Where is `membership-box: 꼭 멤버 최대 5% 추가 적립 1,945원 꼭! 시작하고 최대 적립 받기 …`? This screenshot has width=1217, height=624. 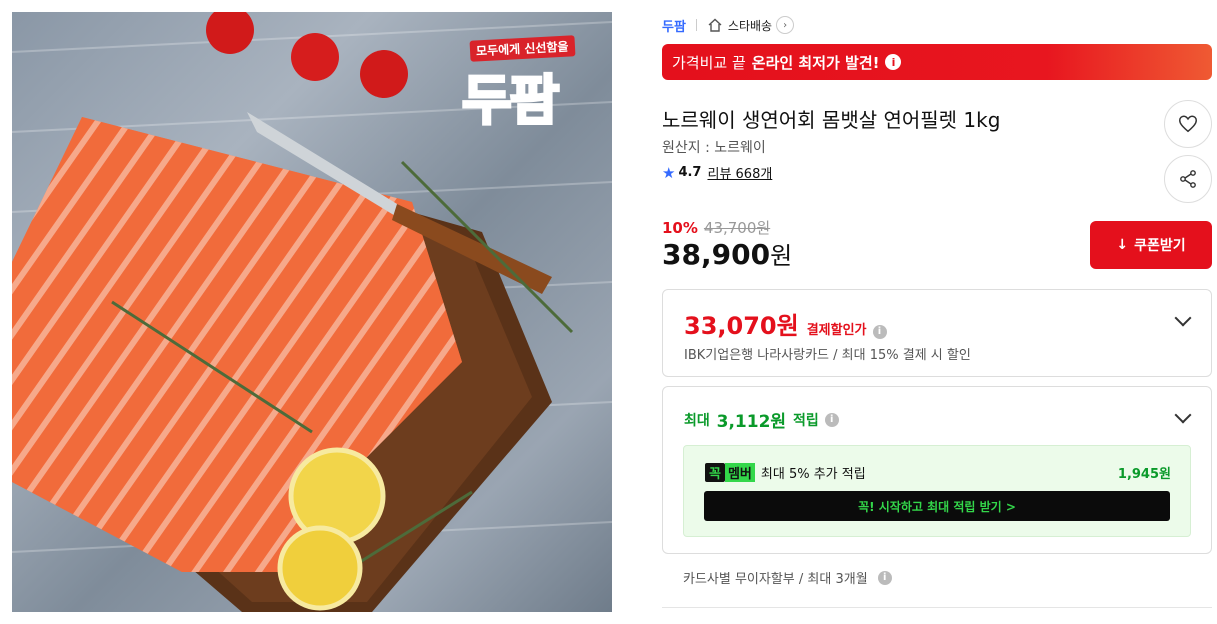
membership-box: 꼭 멤버 최대 5% 추가 적립 1,945원 꼭! 시작하고 최대 적립 받기 … is located at coordinates (937, 491).